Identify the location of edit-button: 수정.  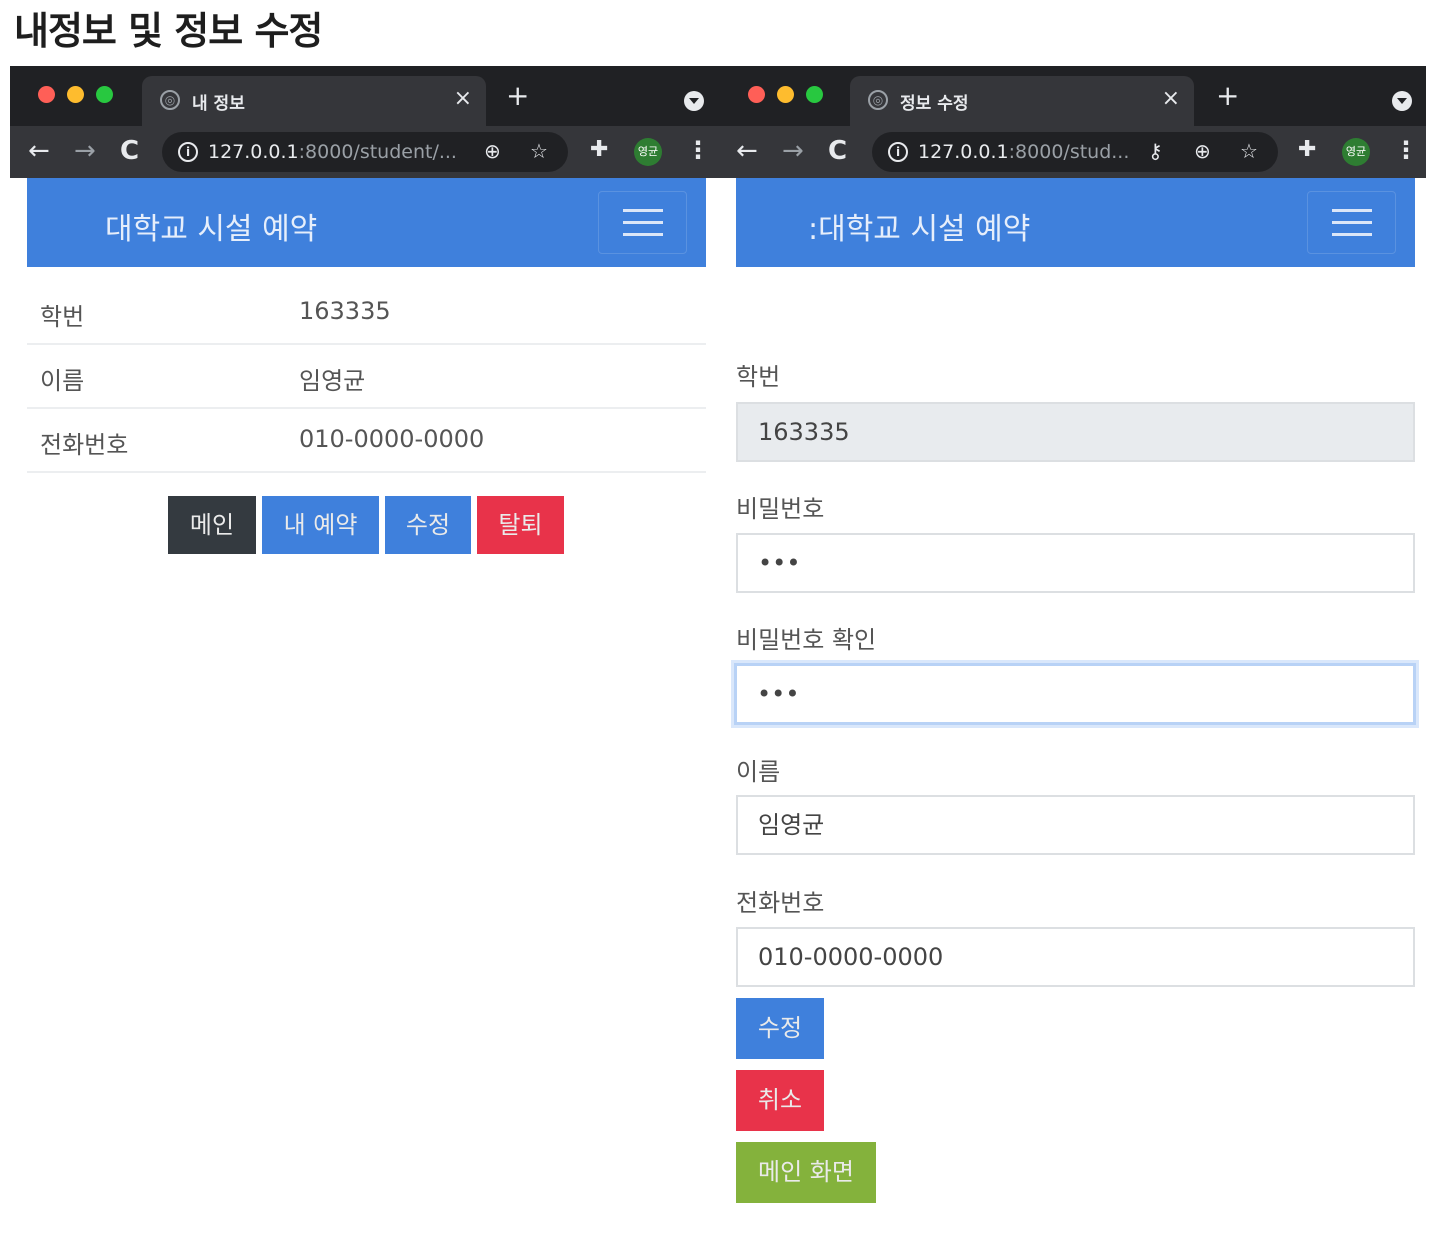
(428, 525).